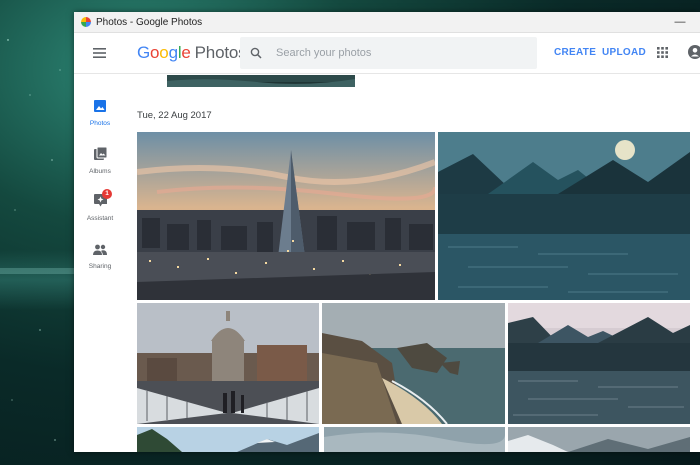 This screenshot has height=465, width=700. I want to click on sidebar-item-assistant: 1 Assistant, so click(100, 205).